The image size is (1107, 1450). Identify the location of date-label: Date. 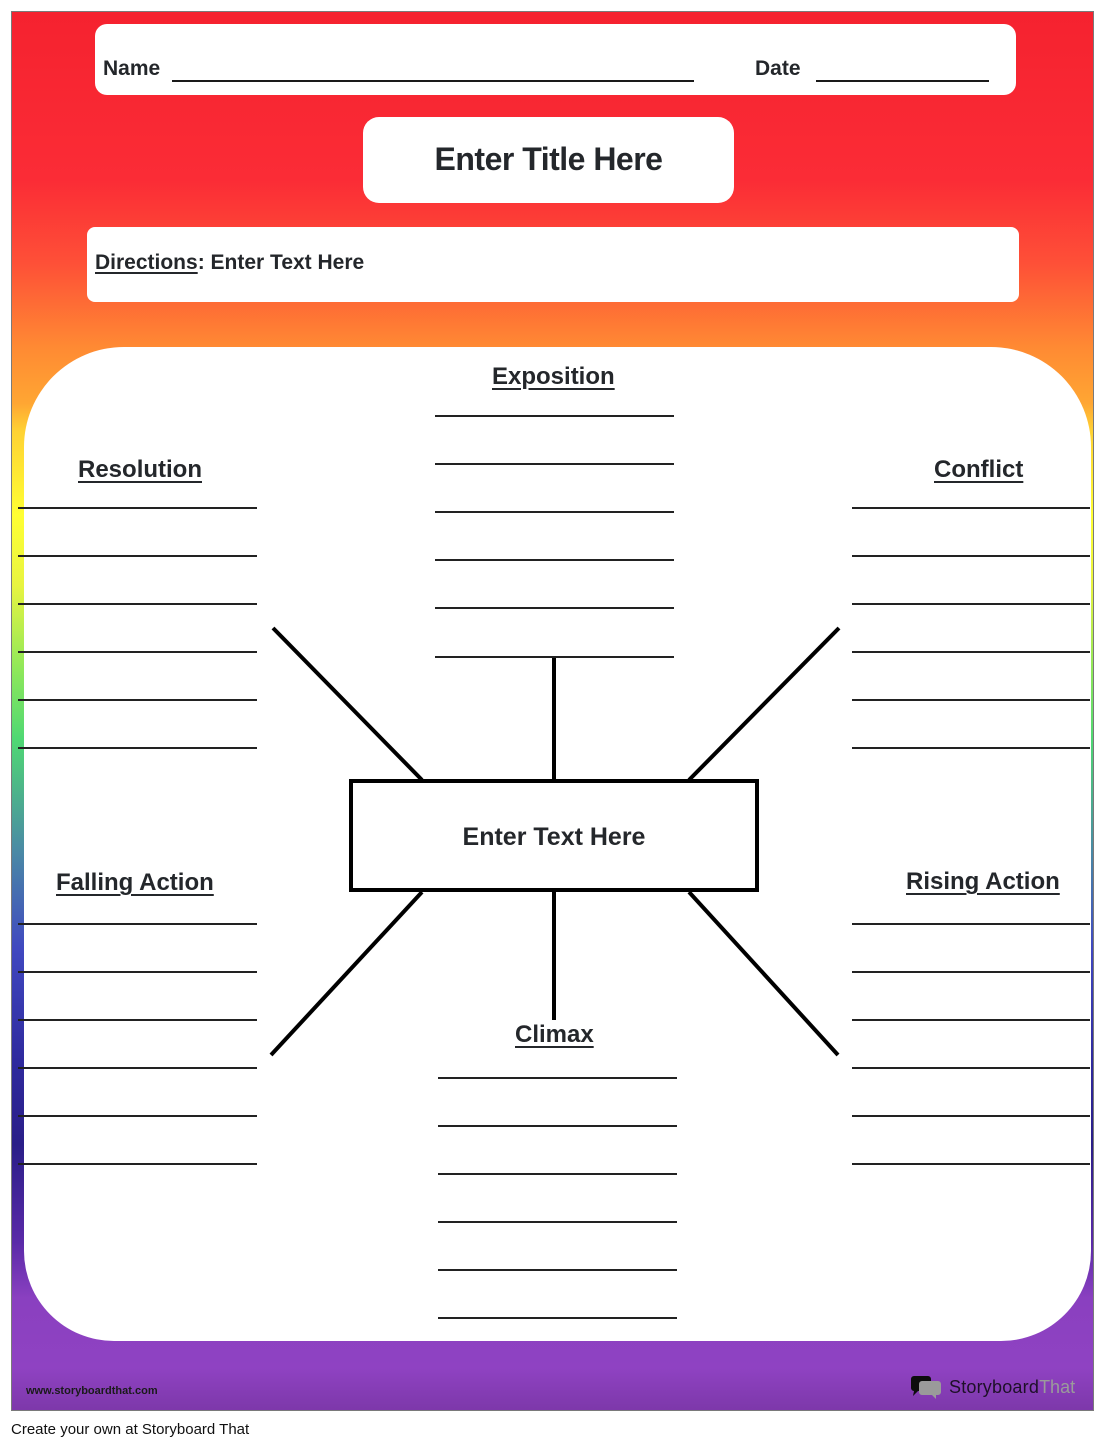
(778, 68).